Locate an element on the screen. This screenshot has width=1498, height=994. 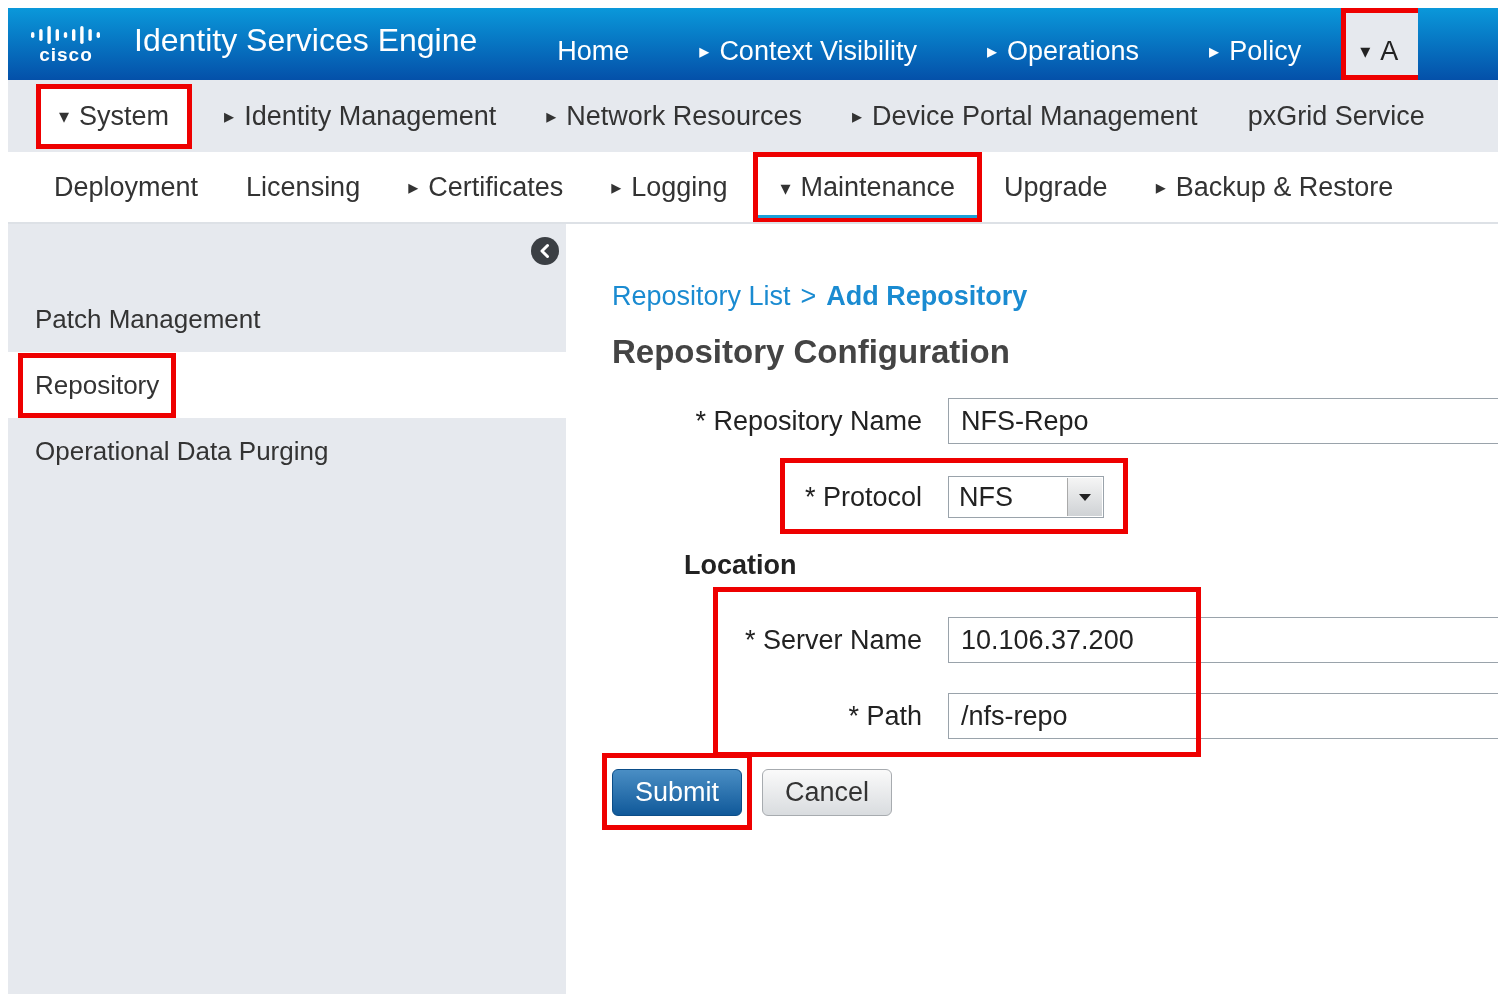
section-tab: Deployment is located at coordinates (126, 187).